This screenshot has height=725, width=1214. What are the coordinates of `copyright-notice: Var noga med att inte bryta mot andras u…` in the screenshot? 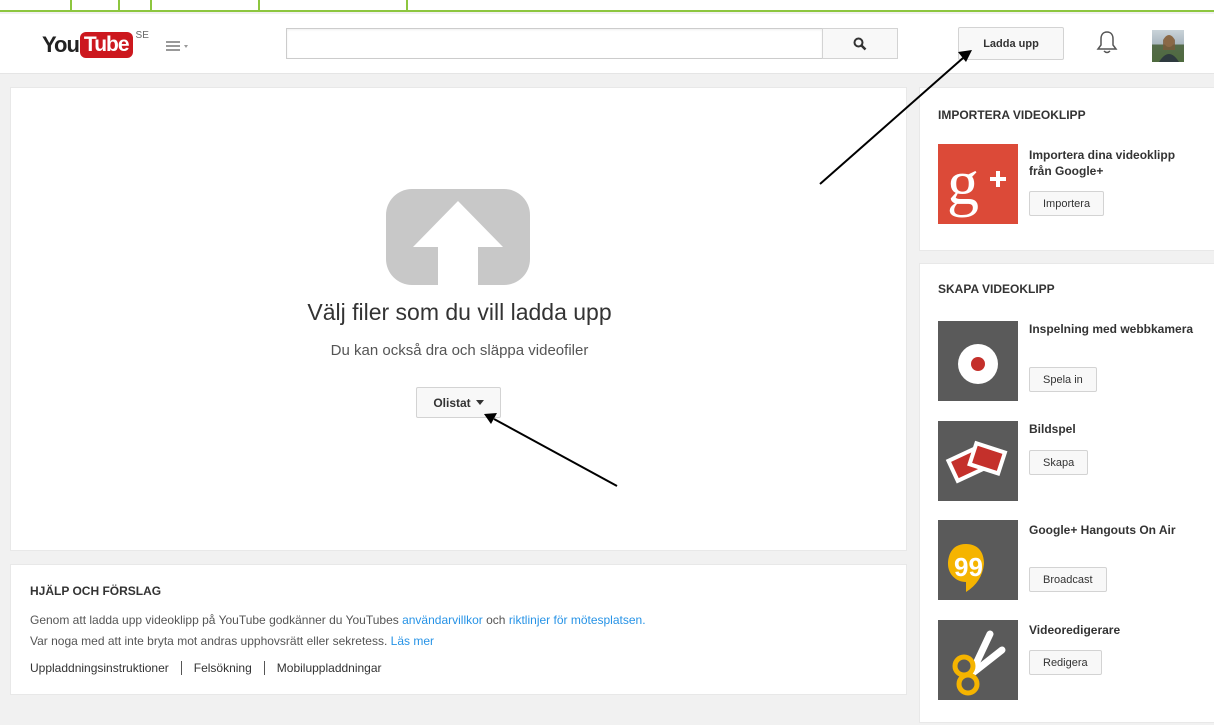 It's located at (232, 641).